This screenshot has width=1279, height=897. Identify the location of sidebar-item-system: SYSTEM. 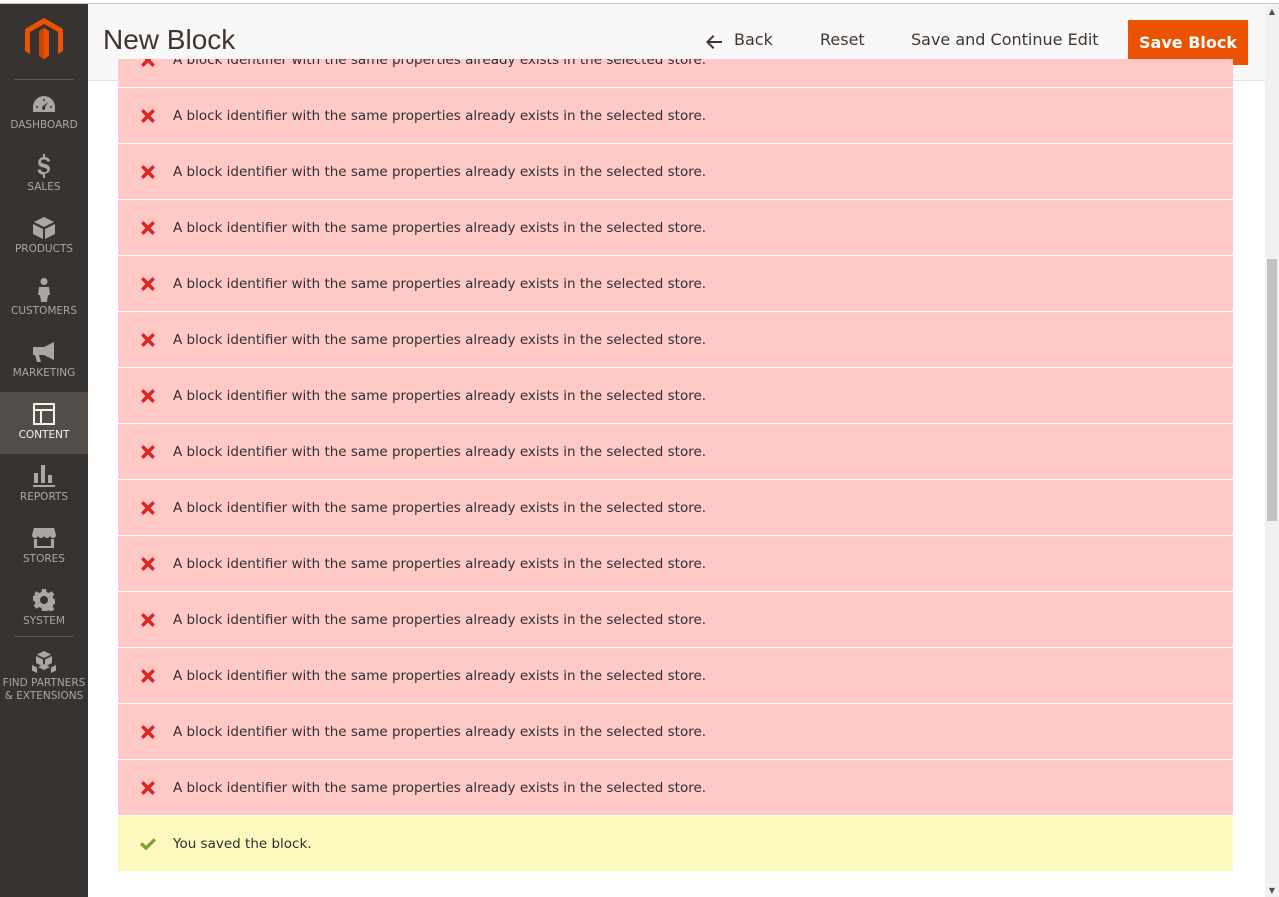
(44, 609).